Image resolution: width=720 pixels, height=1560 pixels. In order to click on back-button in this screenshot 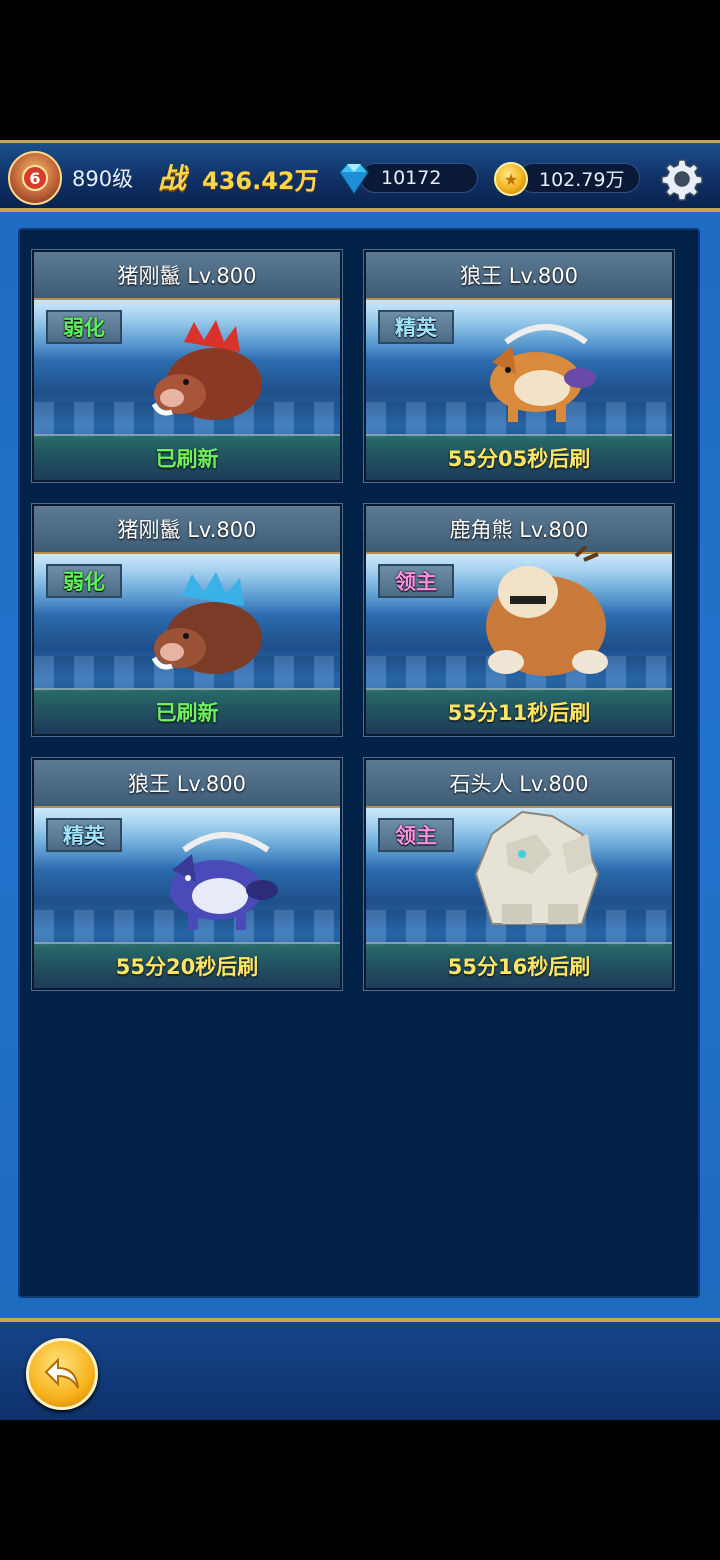, I will do `click(62, 1374)`.